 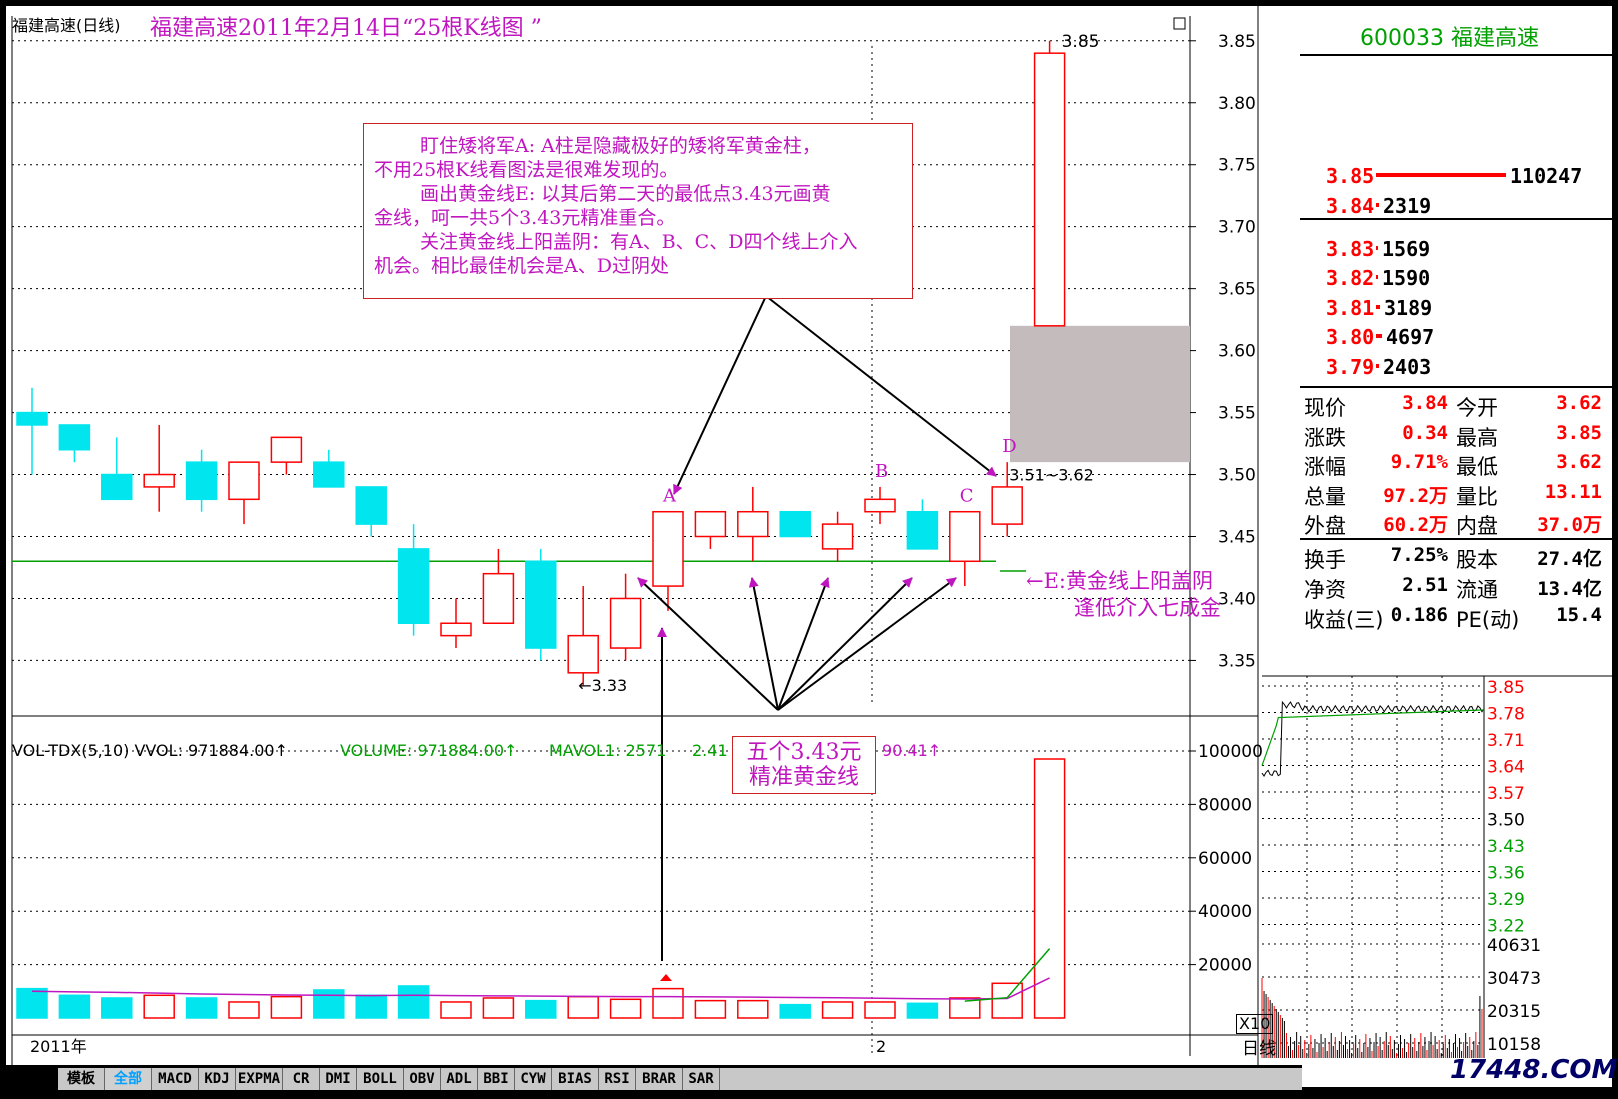 I want to click on low-price-label: ←3.33, so click(x=602, y=685).